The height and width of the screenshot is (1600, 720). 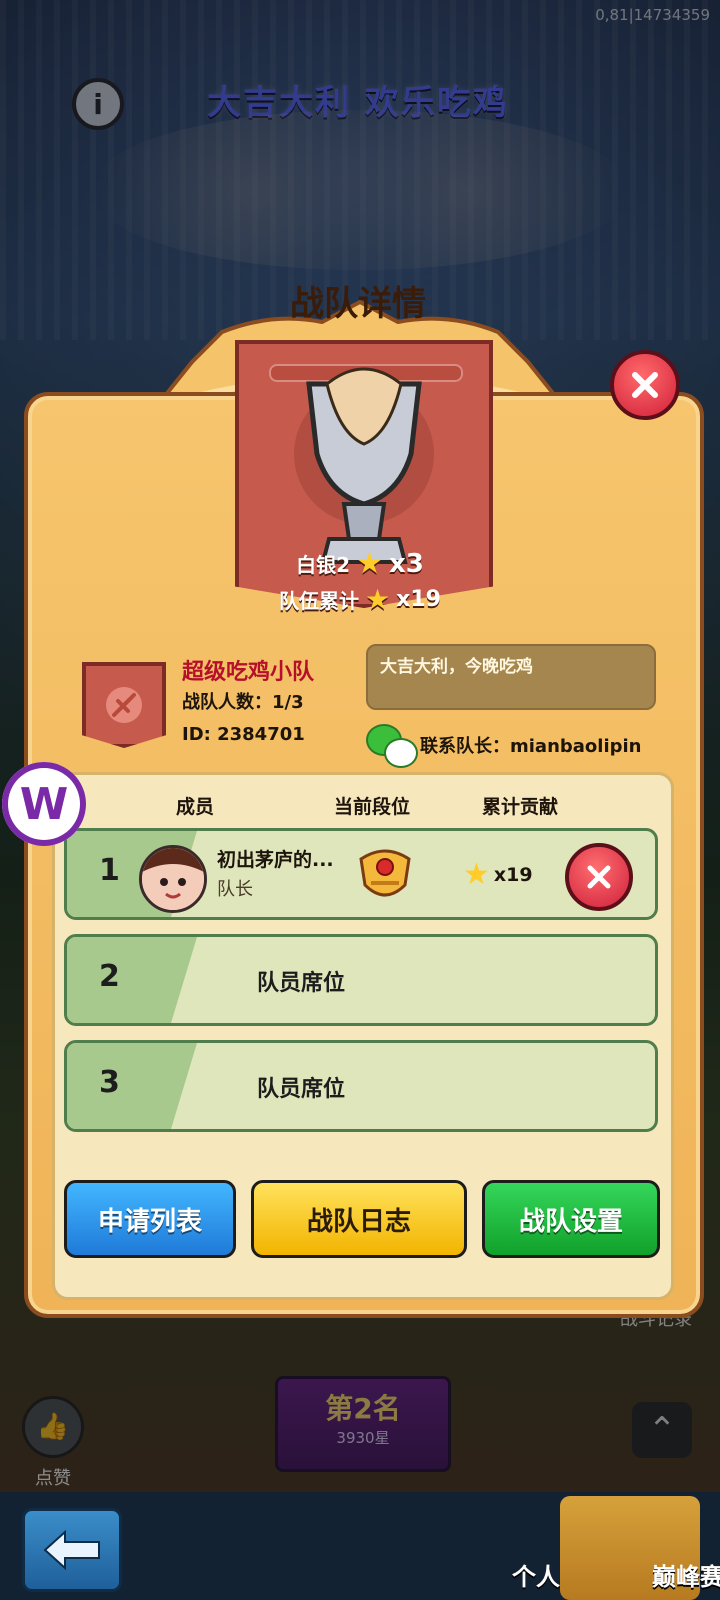 What do you see at coordinates (406, 563) in the screenshot?
I see `tier-multiplier: x3` at bounding box center [406, 563].